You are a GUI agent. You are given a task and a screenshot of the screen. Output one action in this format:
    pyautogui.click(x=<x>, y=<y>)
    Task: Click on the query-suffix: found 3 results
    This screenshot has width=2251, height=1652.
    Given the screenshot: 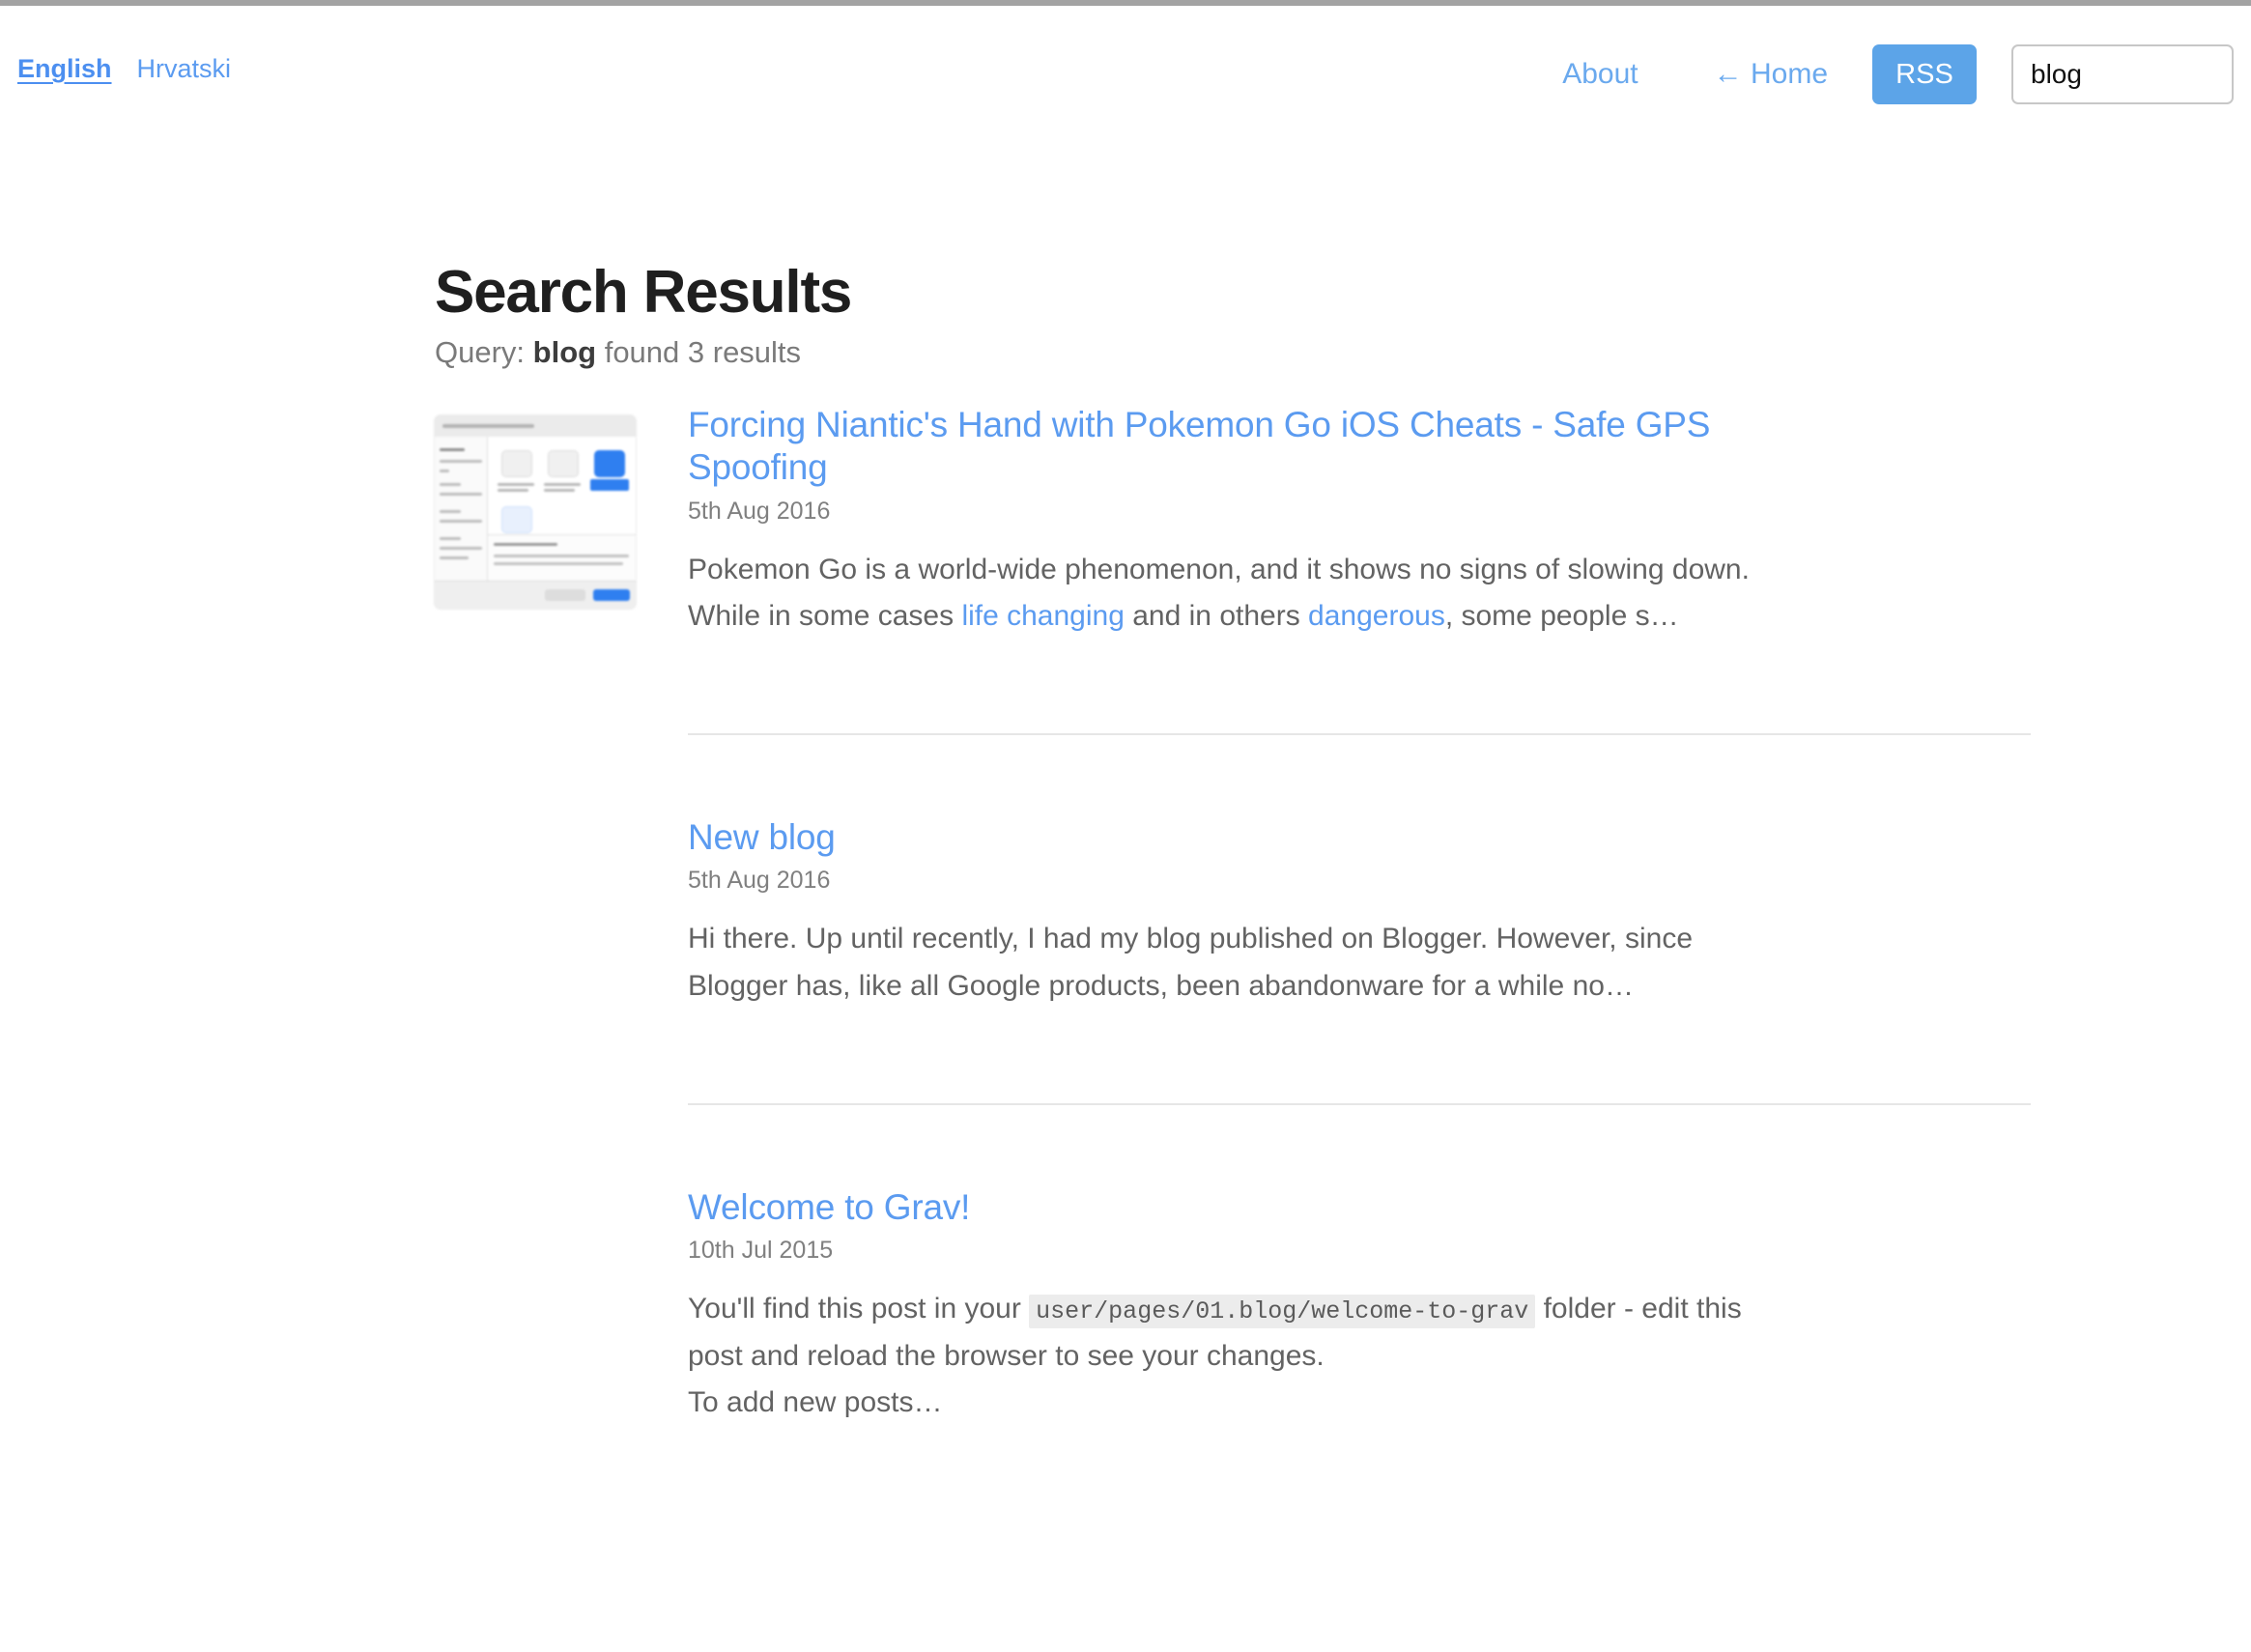 What is the action you would take?
    pyautogui.click(x=703, y=352)
    